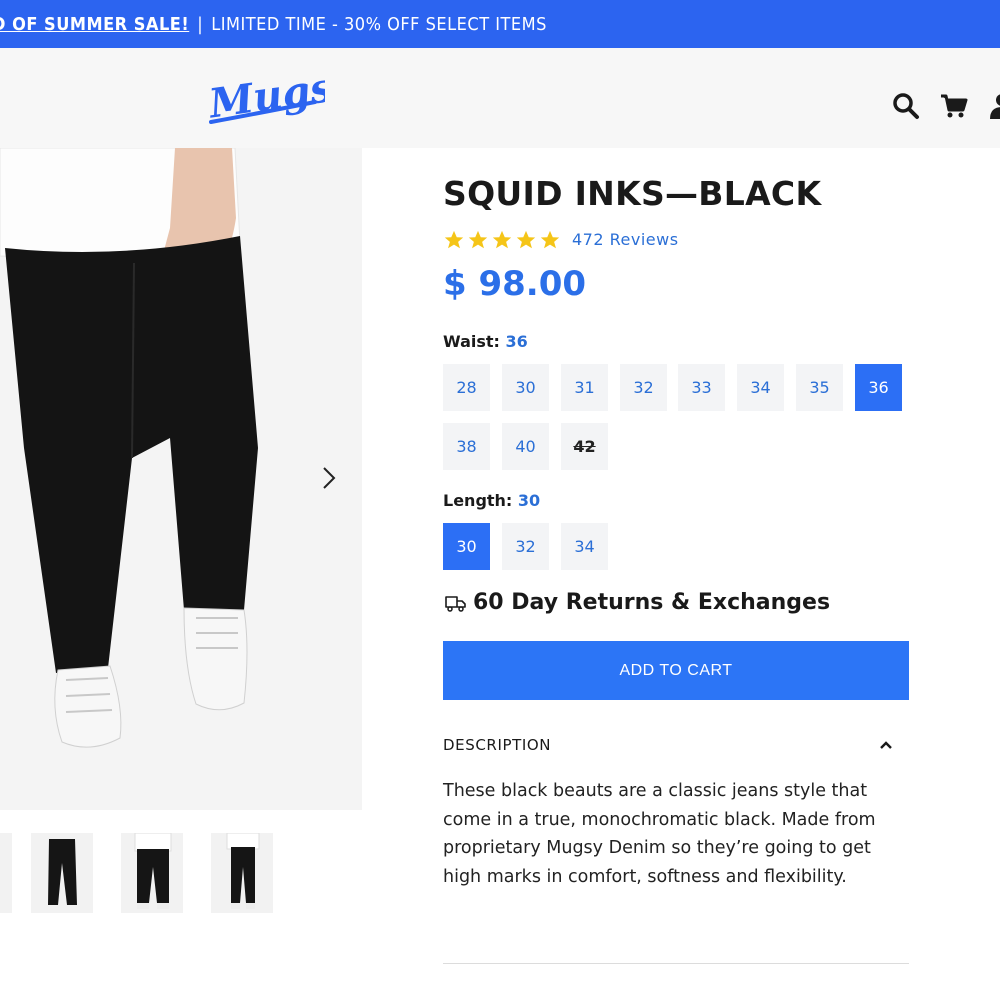 The image size is (1000, 1000). I want to click on waist-selected-value: 36, so click(516, 341).